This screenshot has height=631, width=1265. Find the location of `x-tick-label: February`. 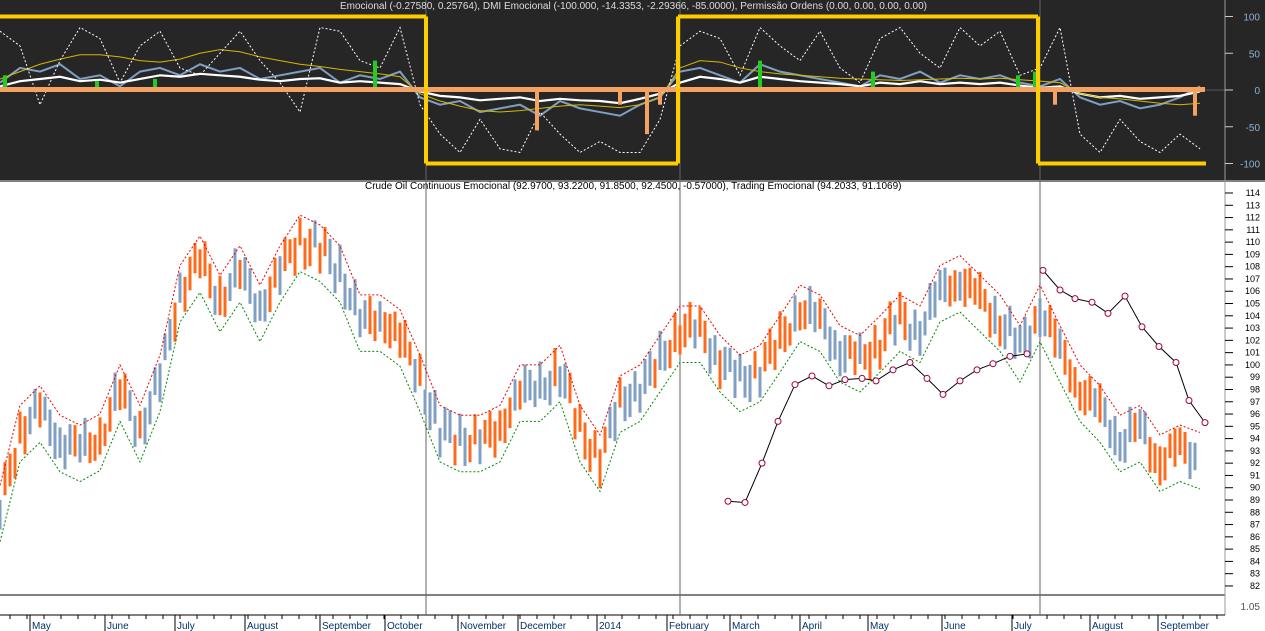

x-tick-label: February is located at coordinates (689, 626).